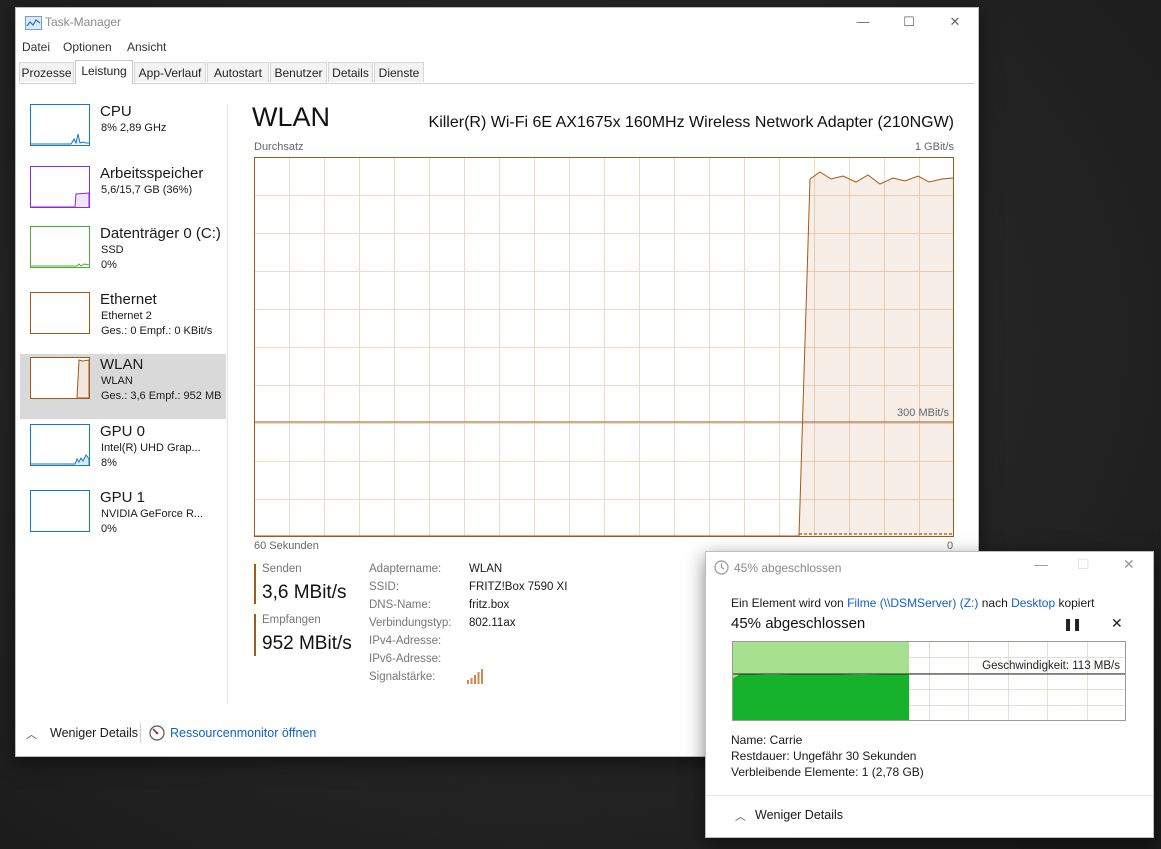 This screenshot has height=849, width=1161. Describe the element at coordinates (83, 22) in the screenshot. I see `window-title: Task-Manager` at that location.